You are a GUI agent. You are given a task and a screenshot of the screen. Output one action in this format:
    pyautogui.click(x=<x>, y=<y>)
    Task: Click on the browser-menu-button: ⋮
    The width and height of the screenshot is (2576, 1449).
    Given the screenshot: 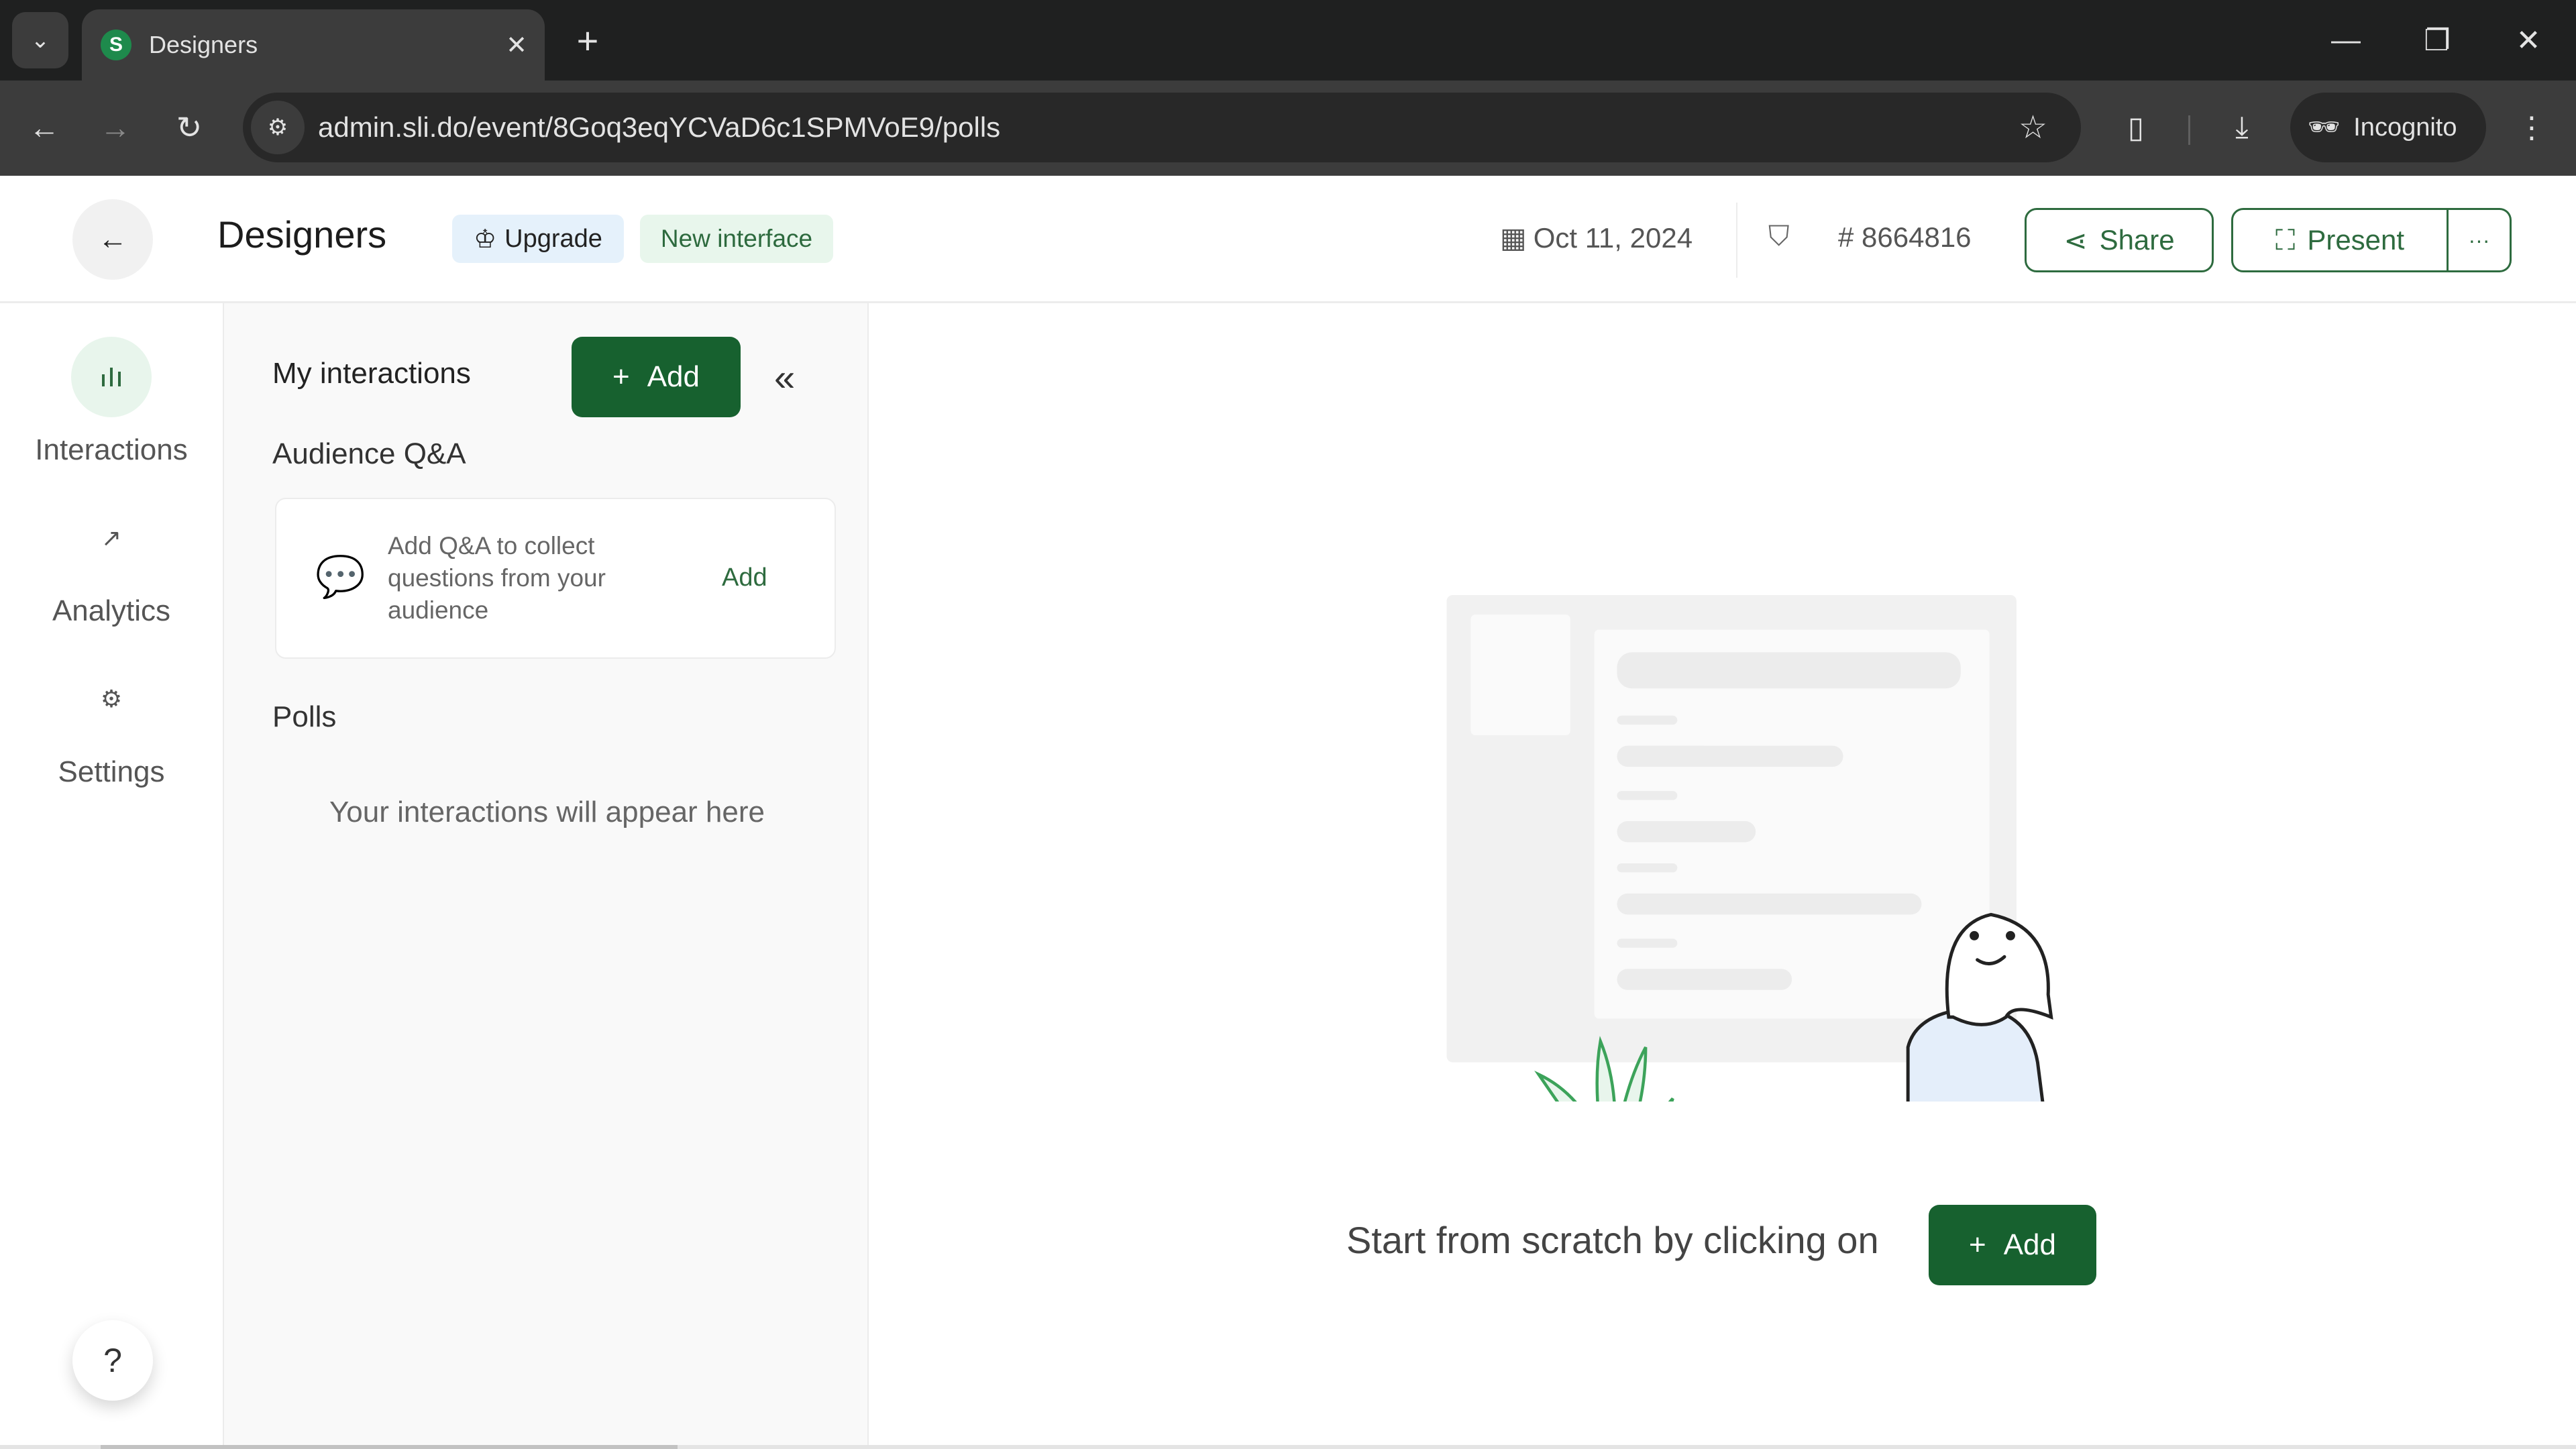 What is the action you would take?
    pyautogui.click(x=2532, y=127)
    